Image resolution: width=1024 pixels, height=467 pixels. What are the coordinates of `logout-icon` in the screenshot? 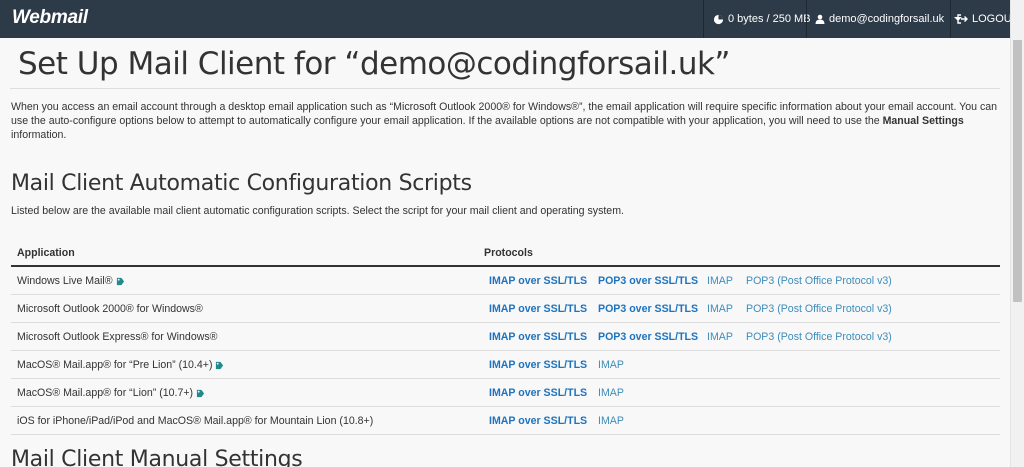 It's located at (962, 19).